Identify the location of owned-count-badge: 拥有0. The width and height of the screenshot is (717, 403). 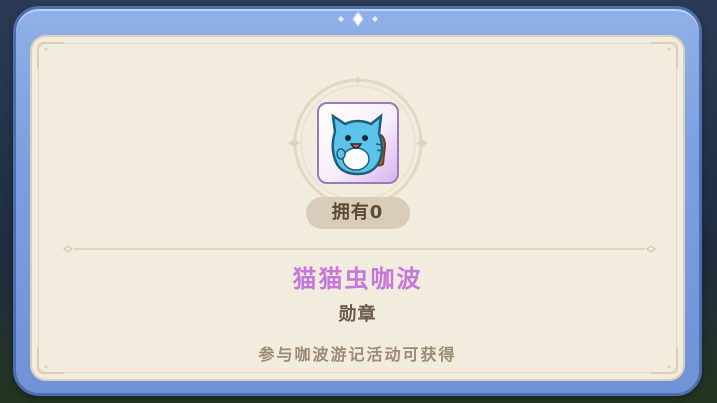
(357, 213).